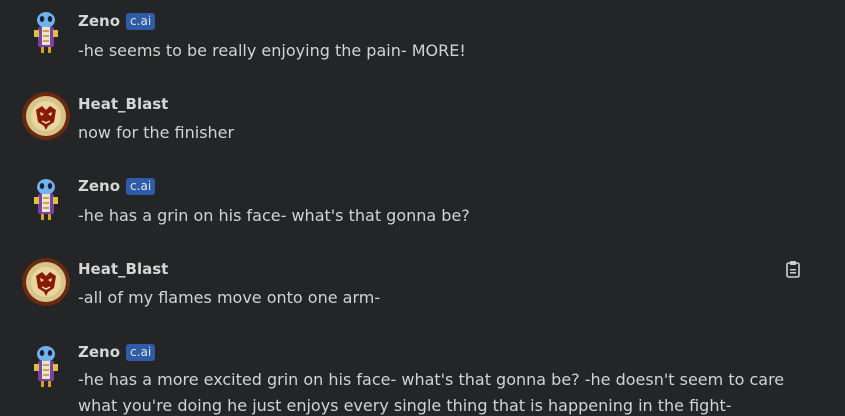  I want to click on message-text: -all of my flames move onto one arm-, so click(229, 297).